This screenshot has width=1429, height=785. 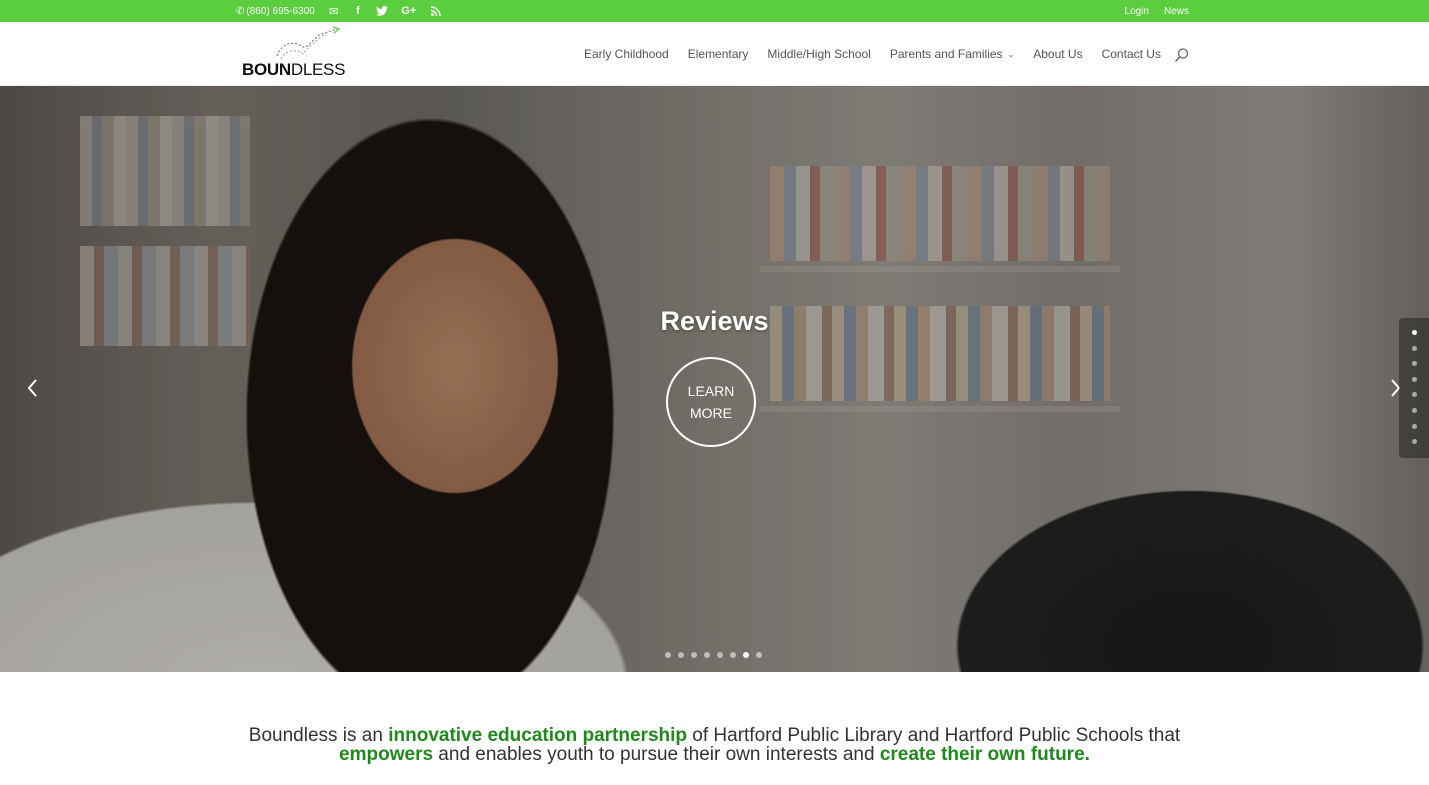 I want to click on phone-label: (860) 695-6300, so click(x=280, y=11).